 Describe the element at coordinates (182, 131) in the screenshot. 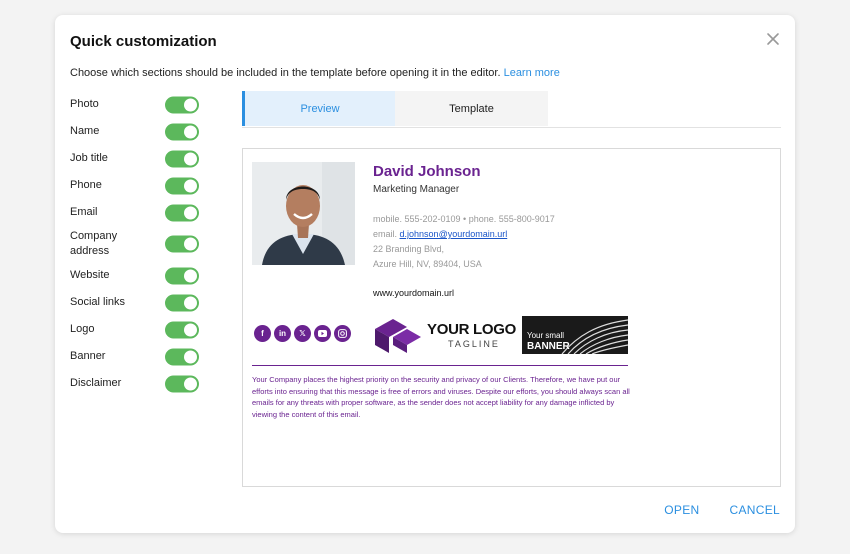

I see `name-toggle` at that location.